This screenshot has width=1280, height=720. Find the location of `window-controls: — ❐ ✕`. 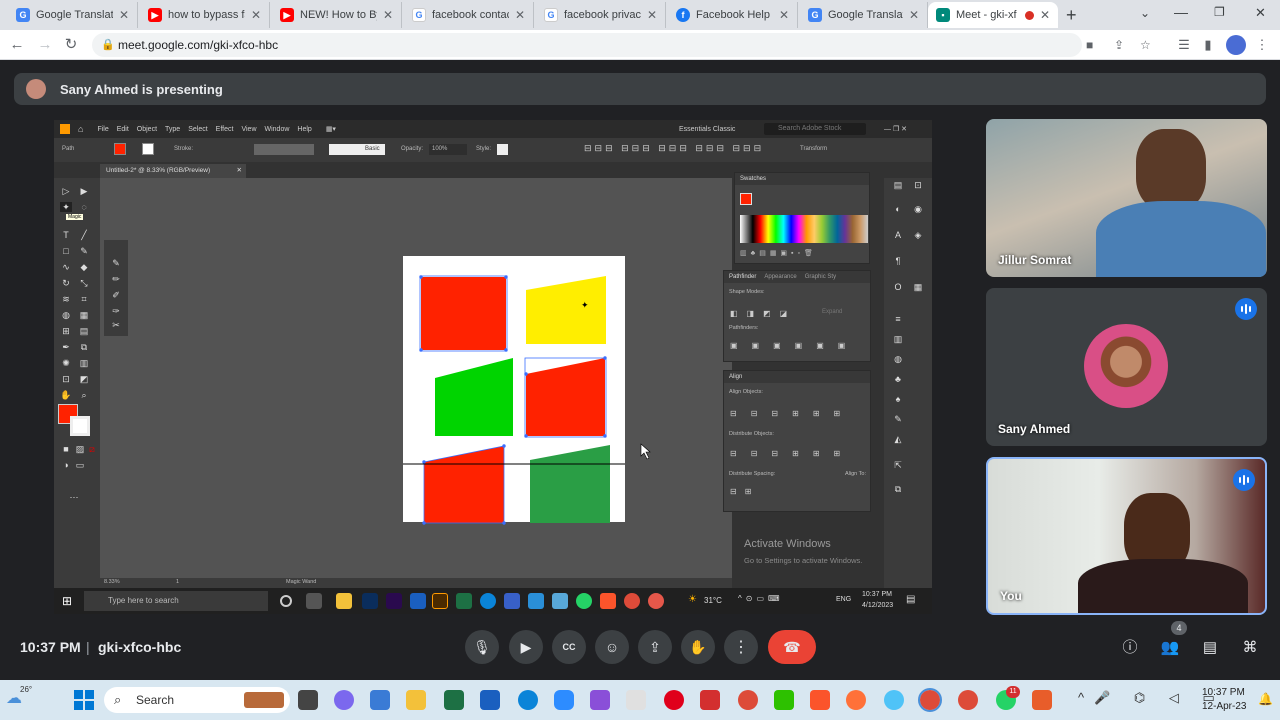

window-controls: — ❐ ✕ is located at coordinates (895, 129).